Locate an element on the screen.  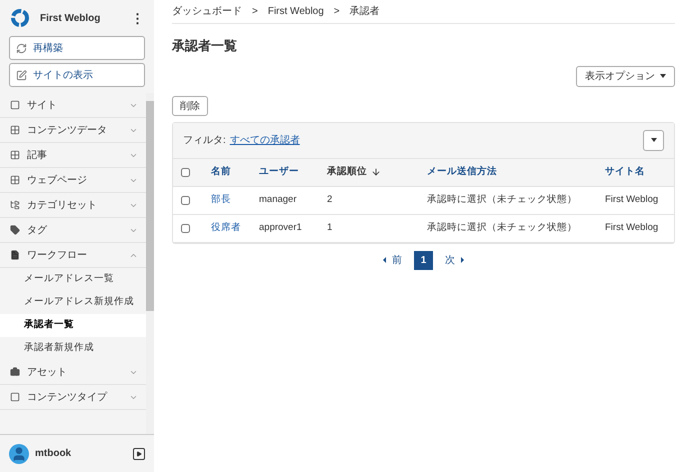
refresh-icon is located at coordinates (21, 48).